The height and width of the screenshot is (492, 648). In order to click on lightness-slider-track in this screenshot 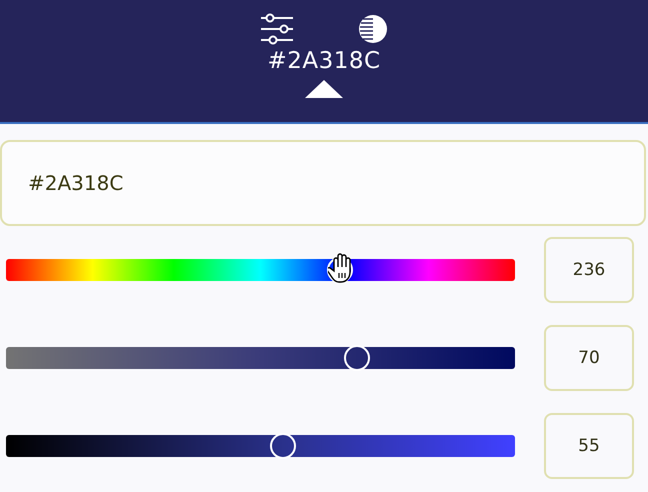, I will do `click(260, 446)`.